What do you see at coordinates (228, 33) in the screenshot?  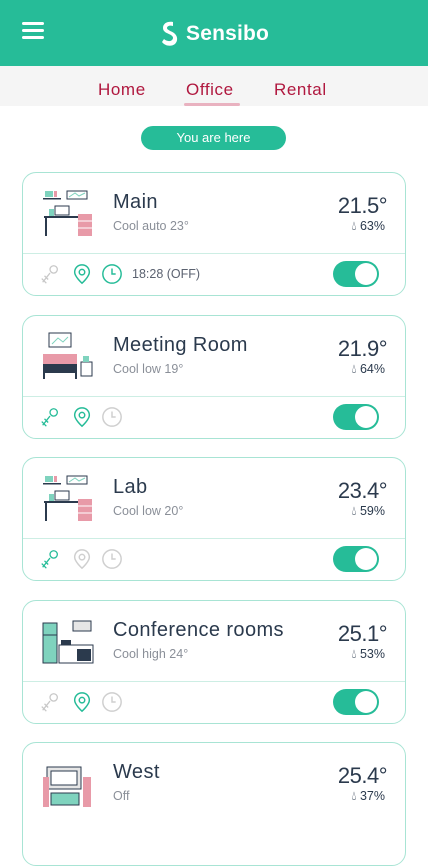 I see `app-title: Sensibo` at bounding box center [228, 33].